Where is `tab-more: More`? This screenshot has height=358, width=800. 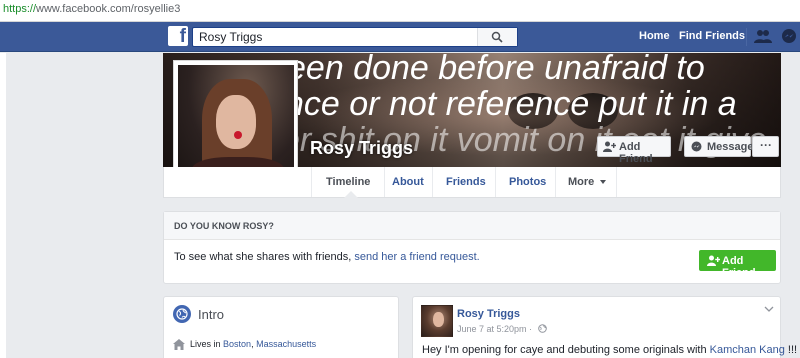 tab-more: More is located at coordinates (586, 182).